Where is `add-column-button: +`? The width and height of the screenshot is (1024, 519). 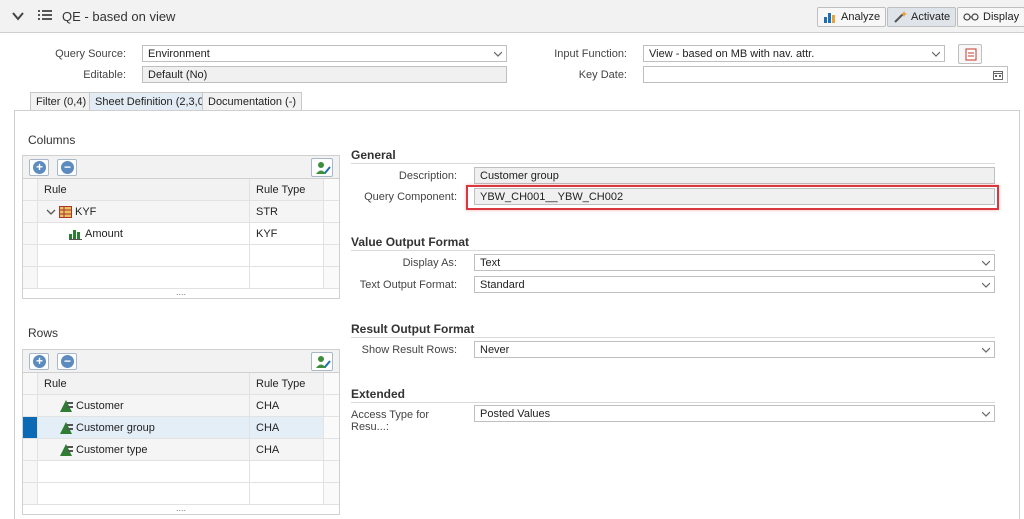
add-column-button: + is located at coordinates (39, 167).